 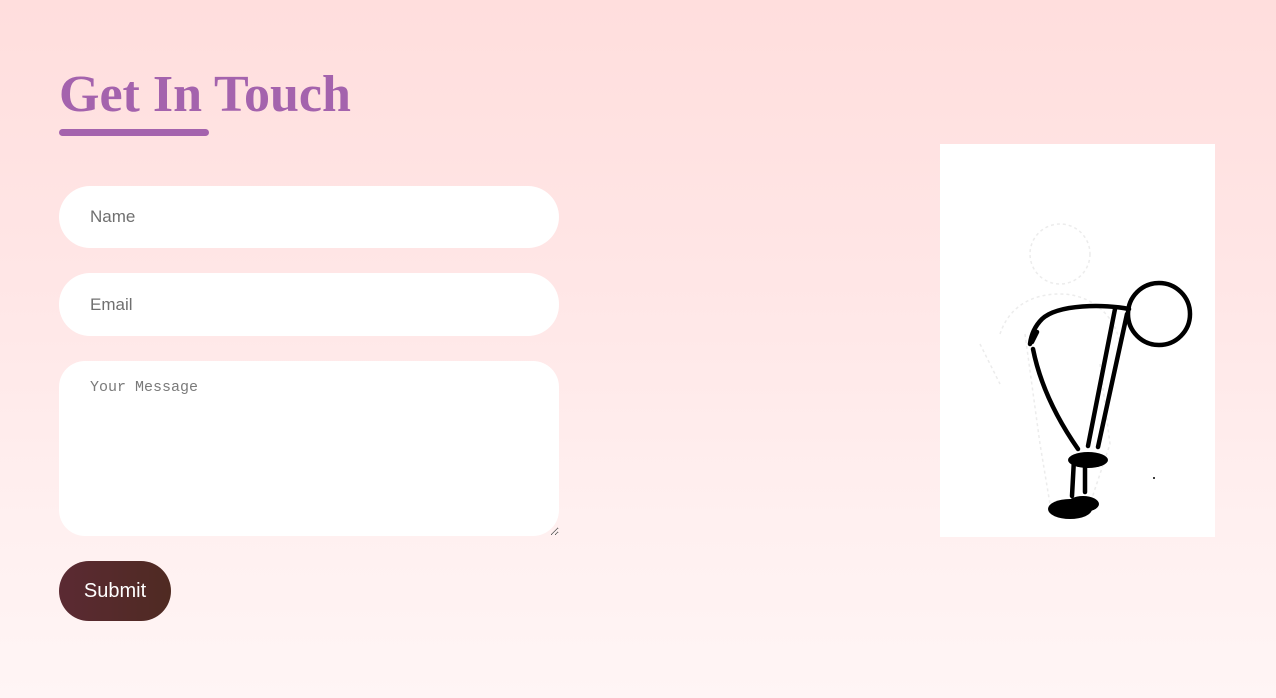 I want to click on bowing-stick-figure-image, so click(x=1077, y=340).